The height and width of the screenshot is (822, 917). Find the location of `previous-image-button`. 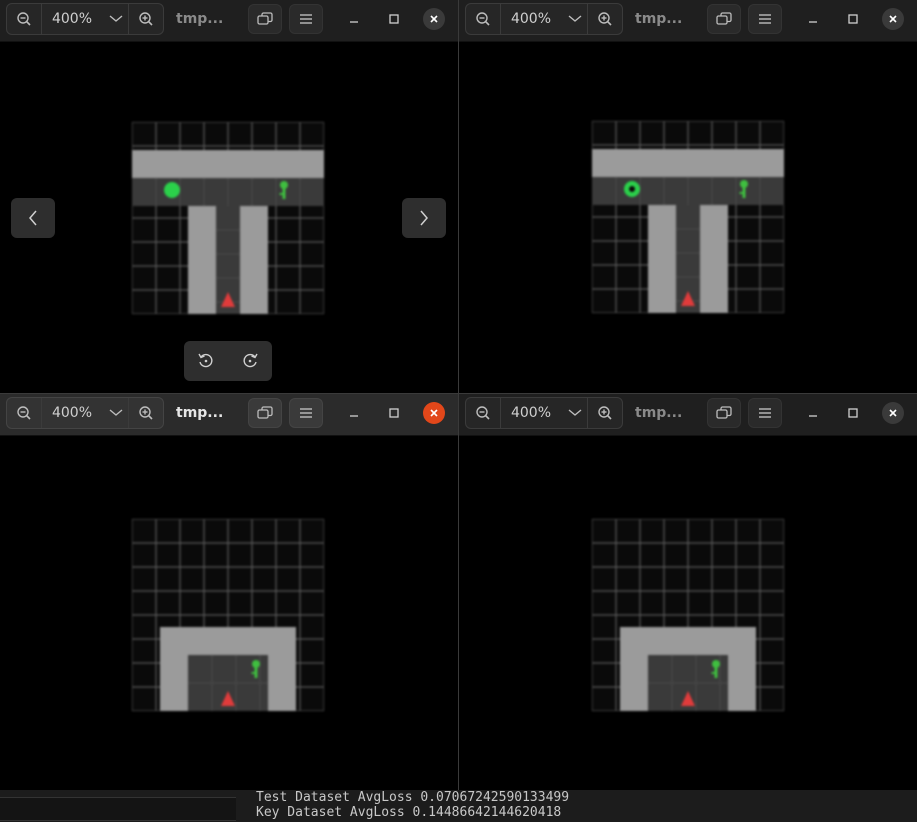

previous-image-button is located at coordinates (33, 218).